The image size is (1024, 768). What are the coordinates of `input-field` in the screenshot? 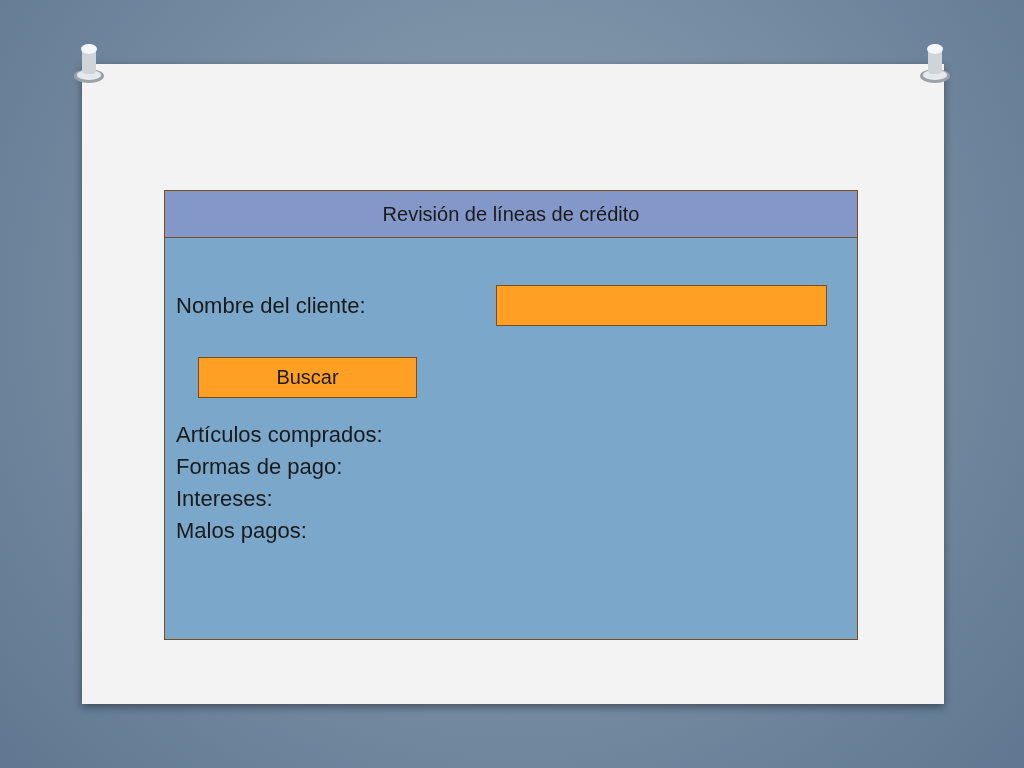 It's located at (661, 305).